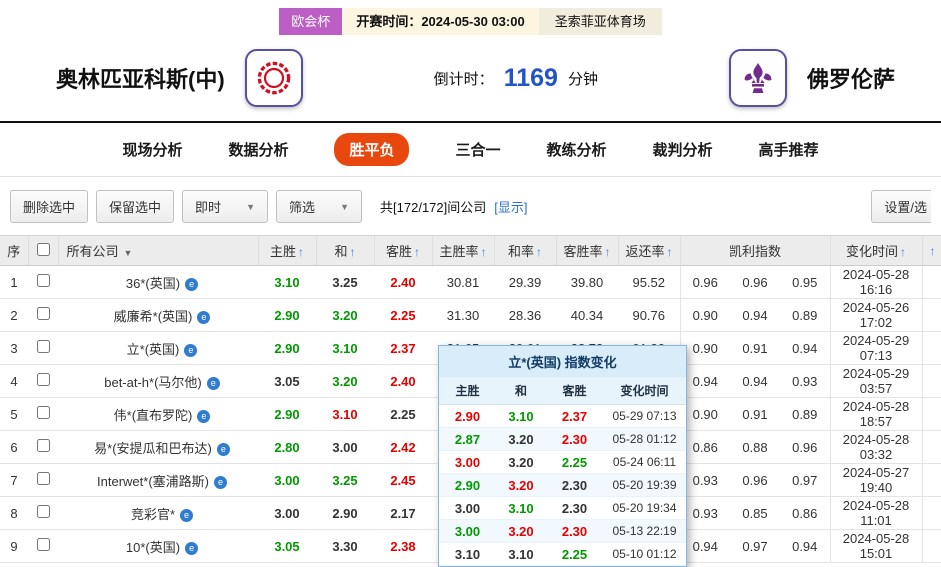 The height and width of the screenshot is (567, 941). What do you see at coordinates (372, 149) in the screenshot?
I see `tab-胜平负: 胜平负` at bounding box center [372, 149].